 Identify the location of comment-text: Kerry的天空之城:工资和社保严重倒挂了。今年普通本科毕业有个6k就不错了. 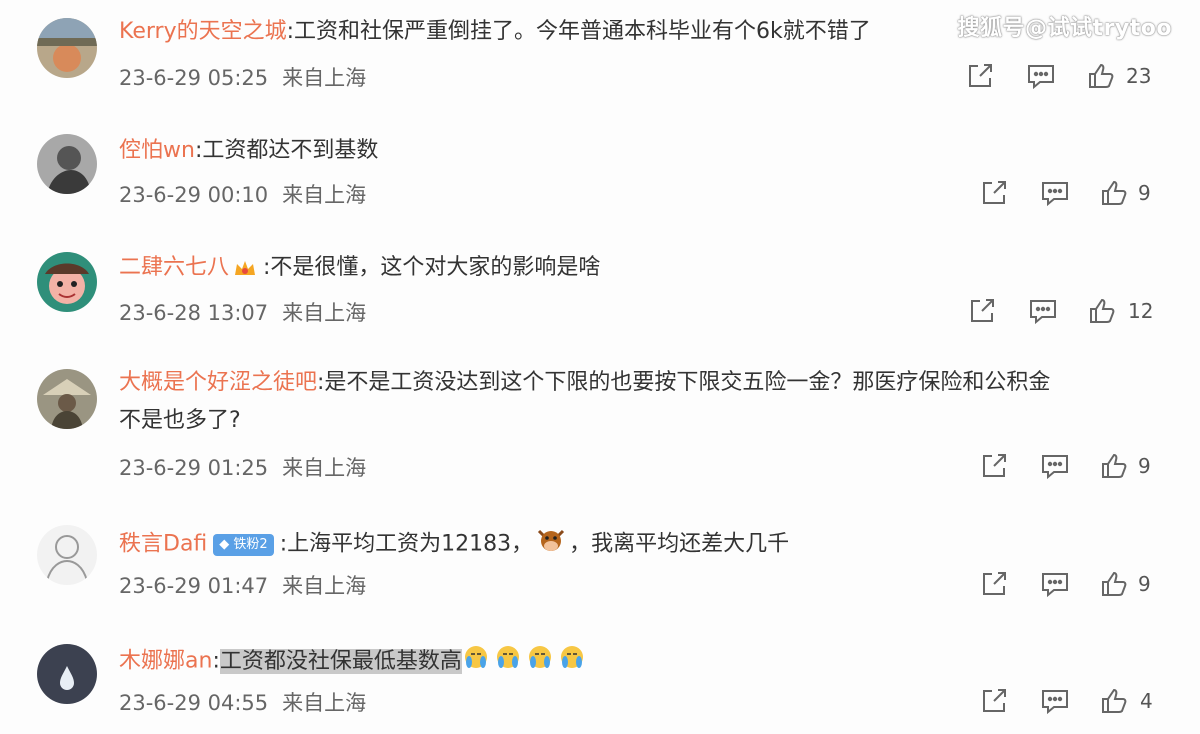
(495, 32).